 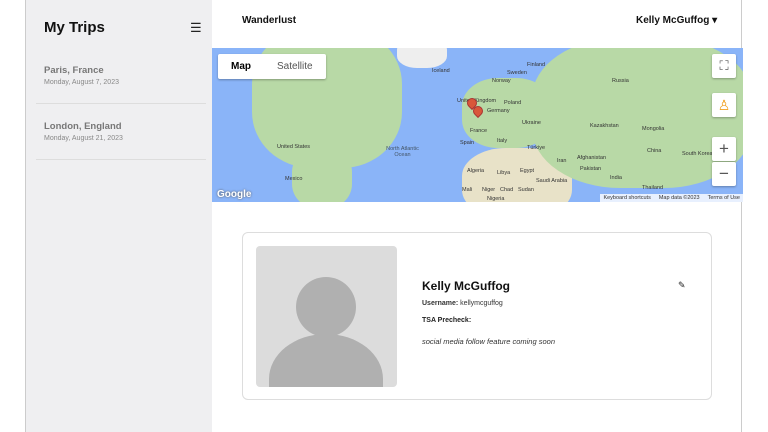 I want to click on sidebar-title: My Trips, so click(x=74, y=27).